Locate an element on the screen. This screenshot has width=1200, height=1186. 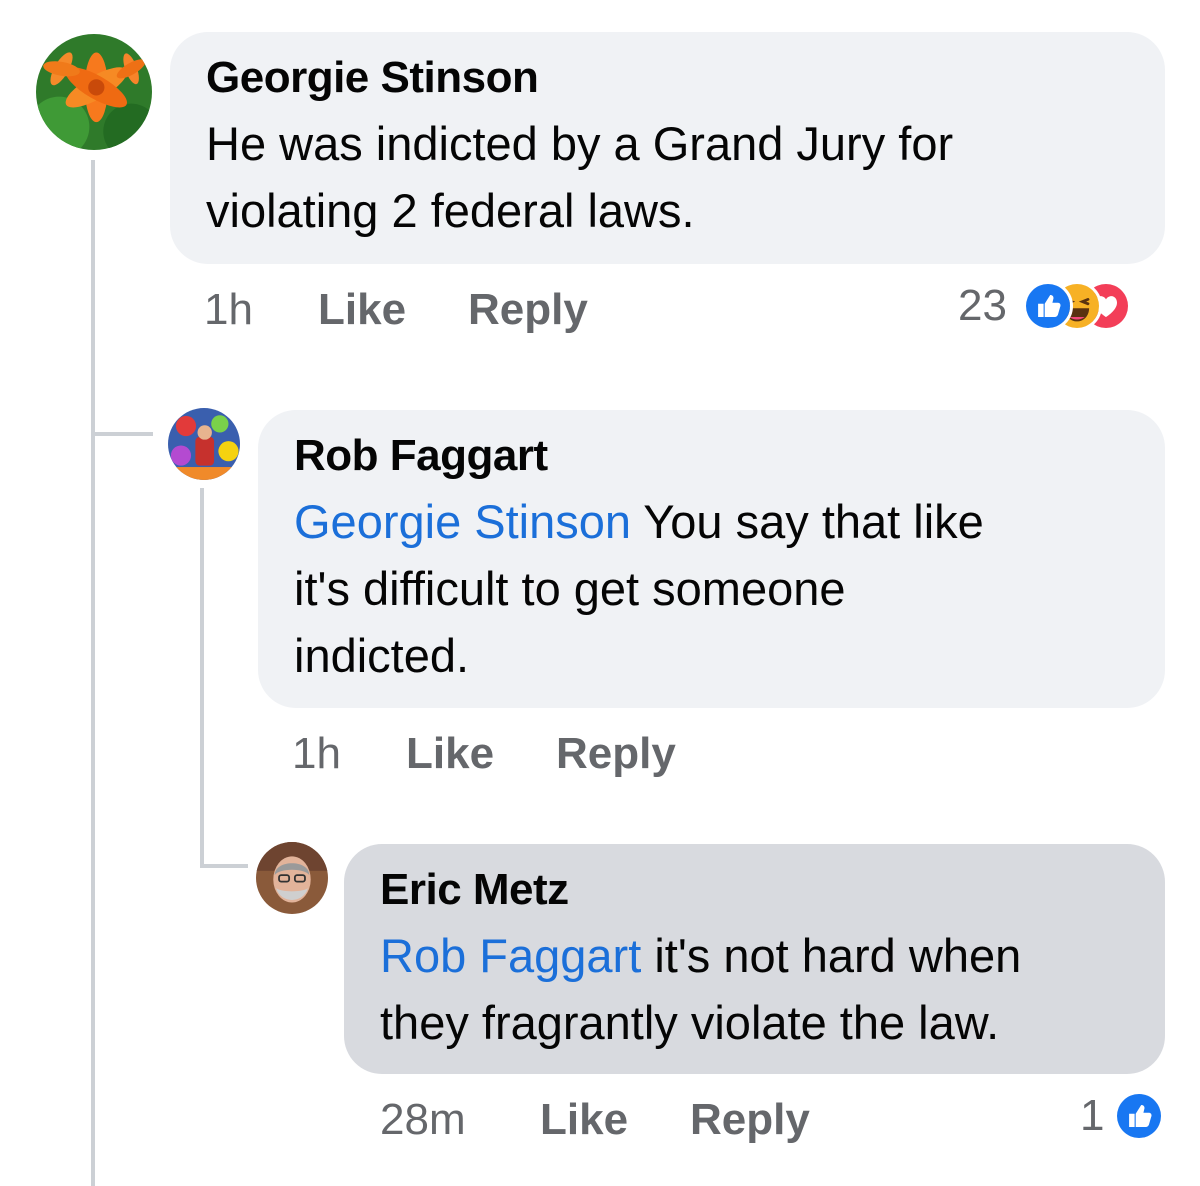
comment-time: 1h is located at coordinates (228, 310).